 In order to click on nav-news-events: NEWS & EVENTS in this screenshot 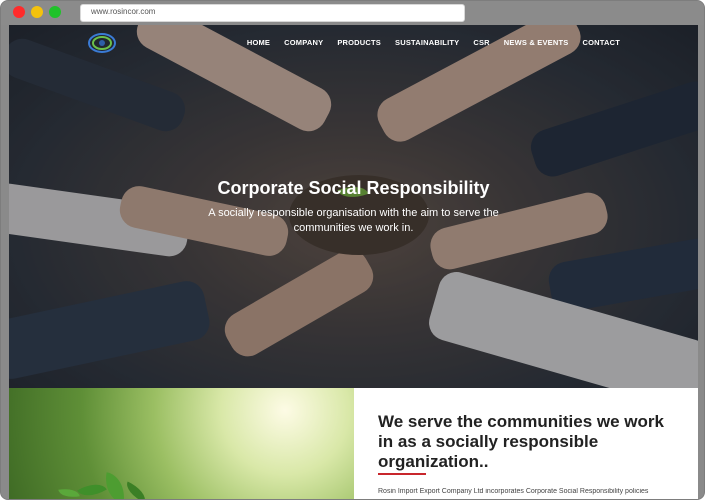, I will do `click(536, 42)`.